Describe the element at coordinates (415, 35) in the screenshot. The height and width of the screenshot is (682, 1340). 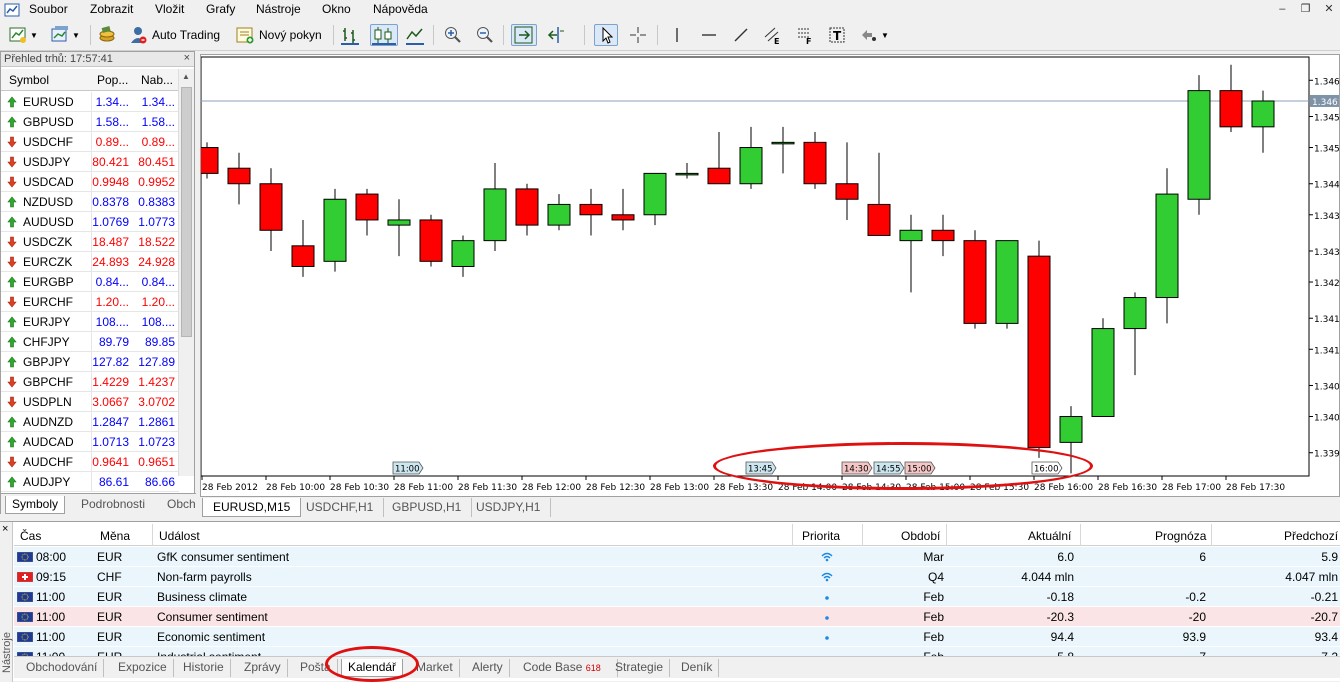
I see `line-chart-button` at that location.